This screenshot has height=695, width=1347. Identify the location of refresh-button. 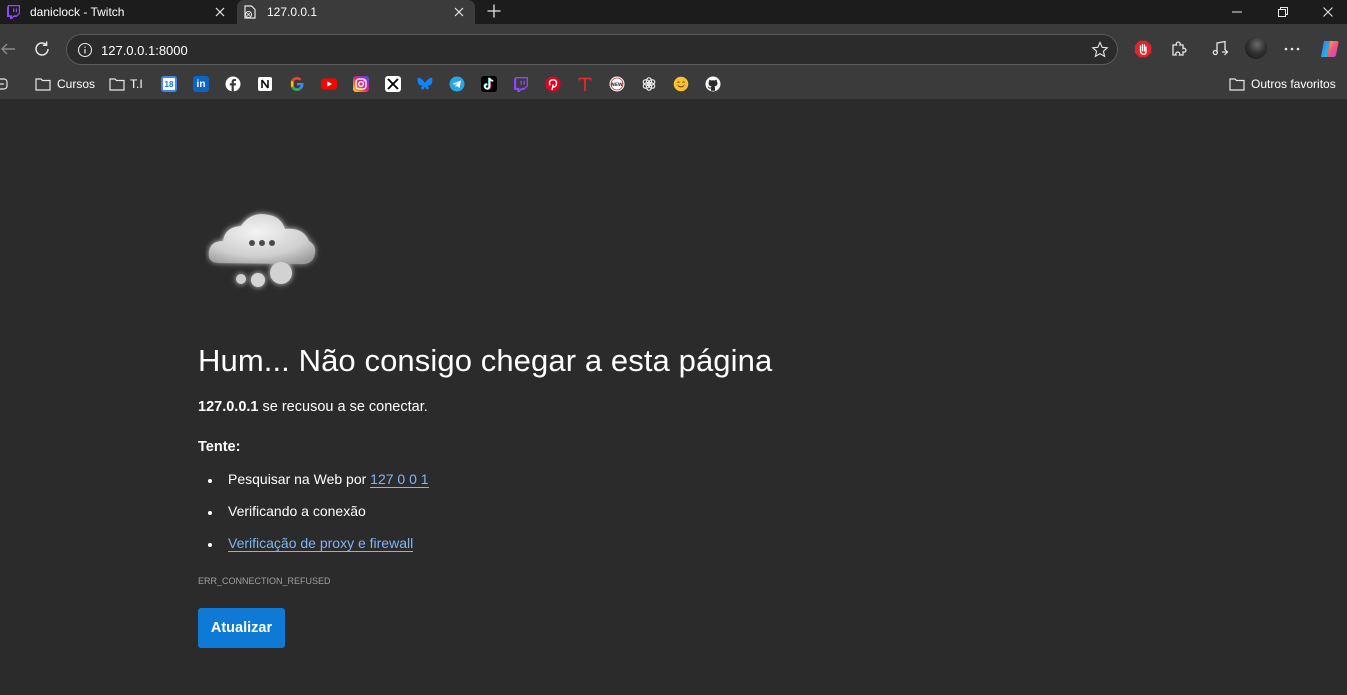
(42, 49).